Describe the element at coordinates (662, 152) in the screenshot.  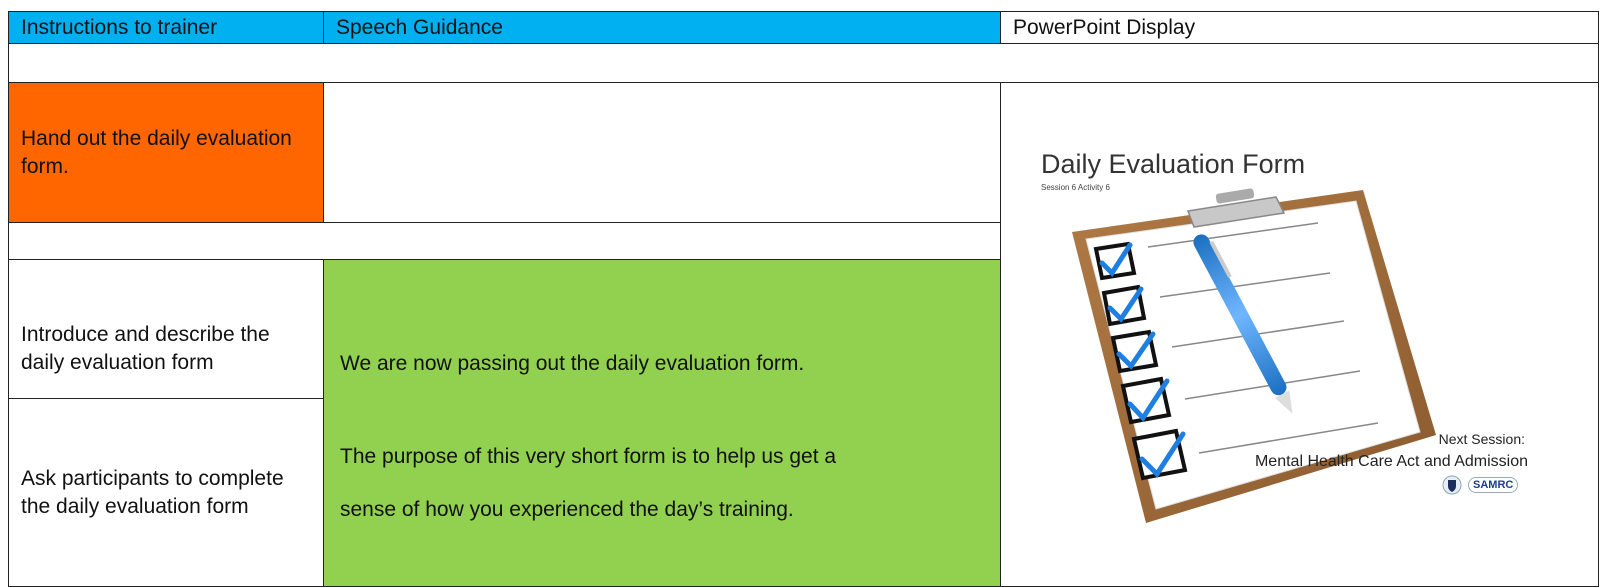
I see `speech-handout-empty` at that location.